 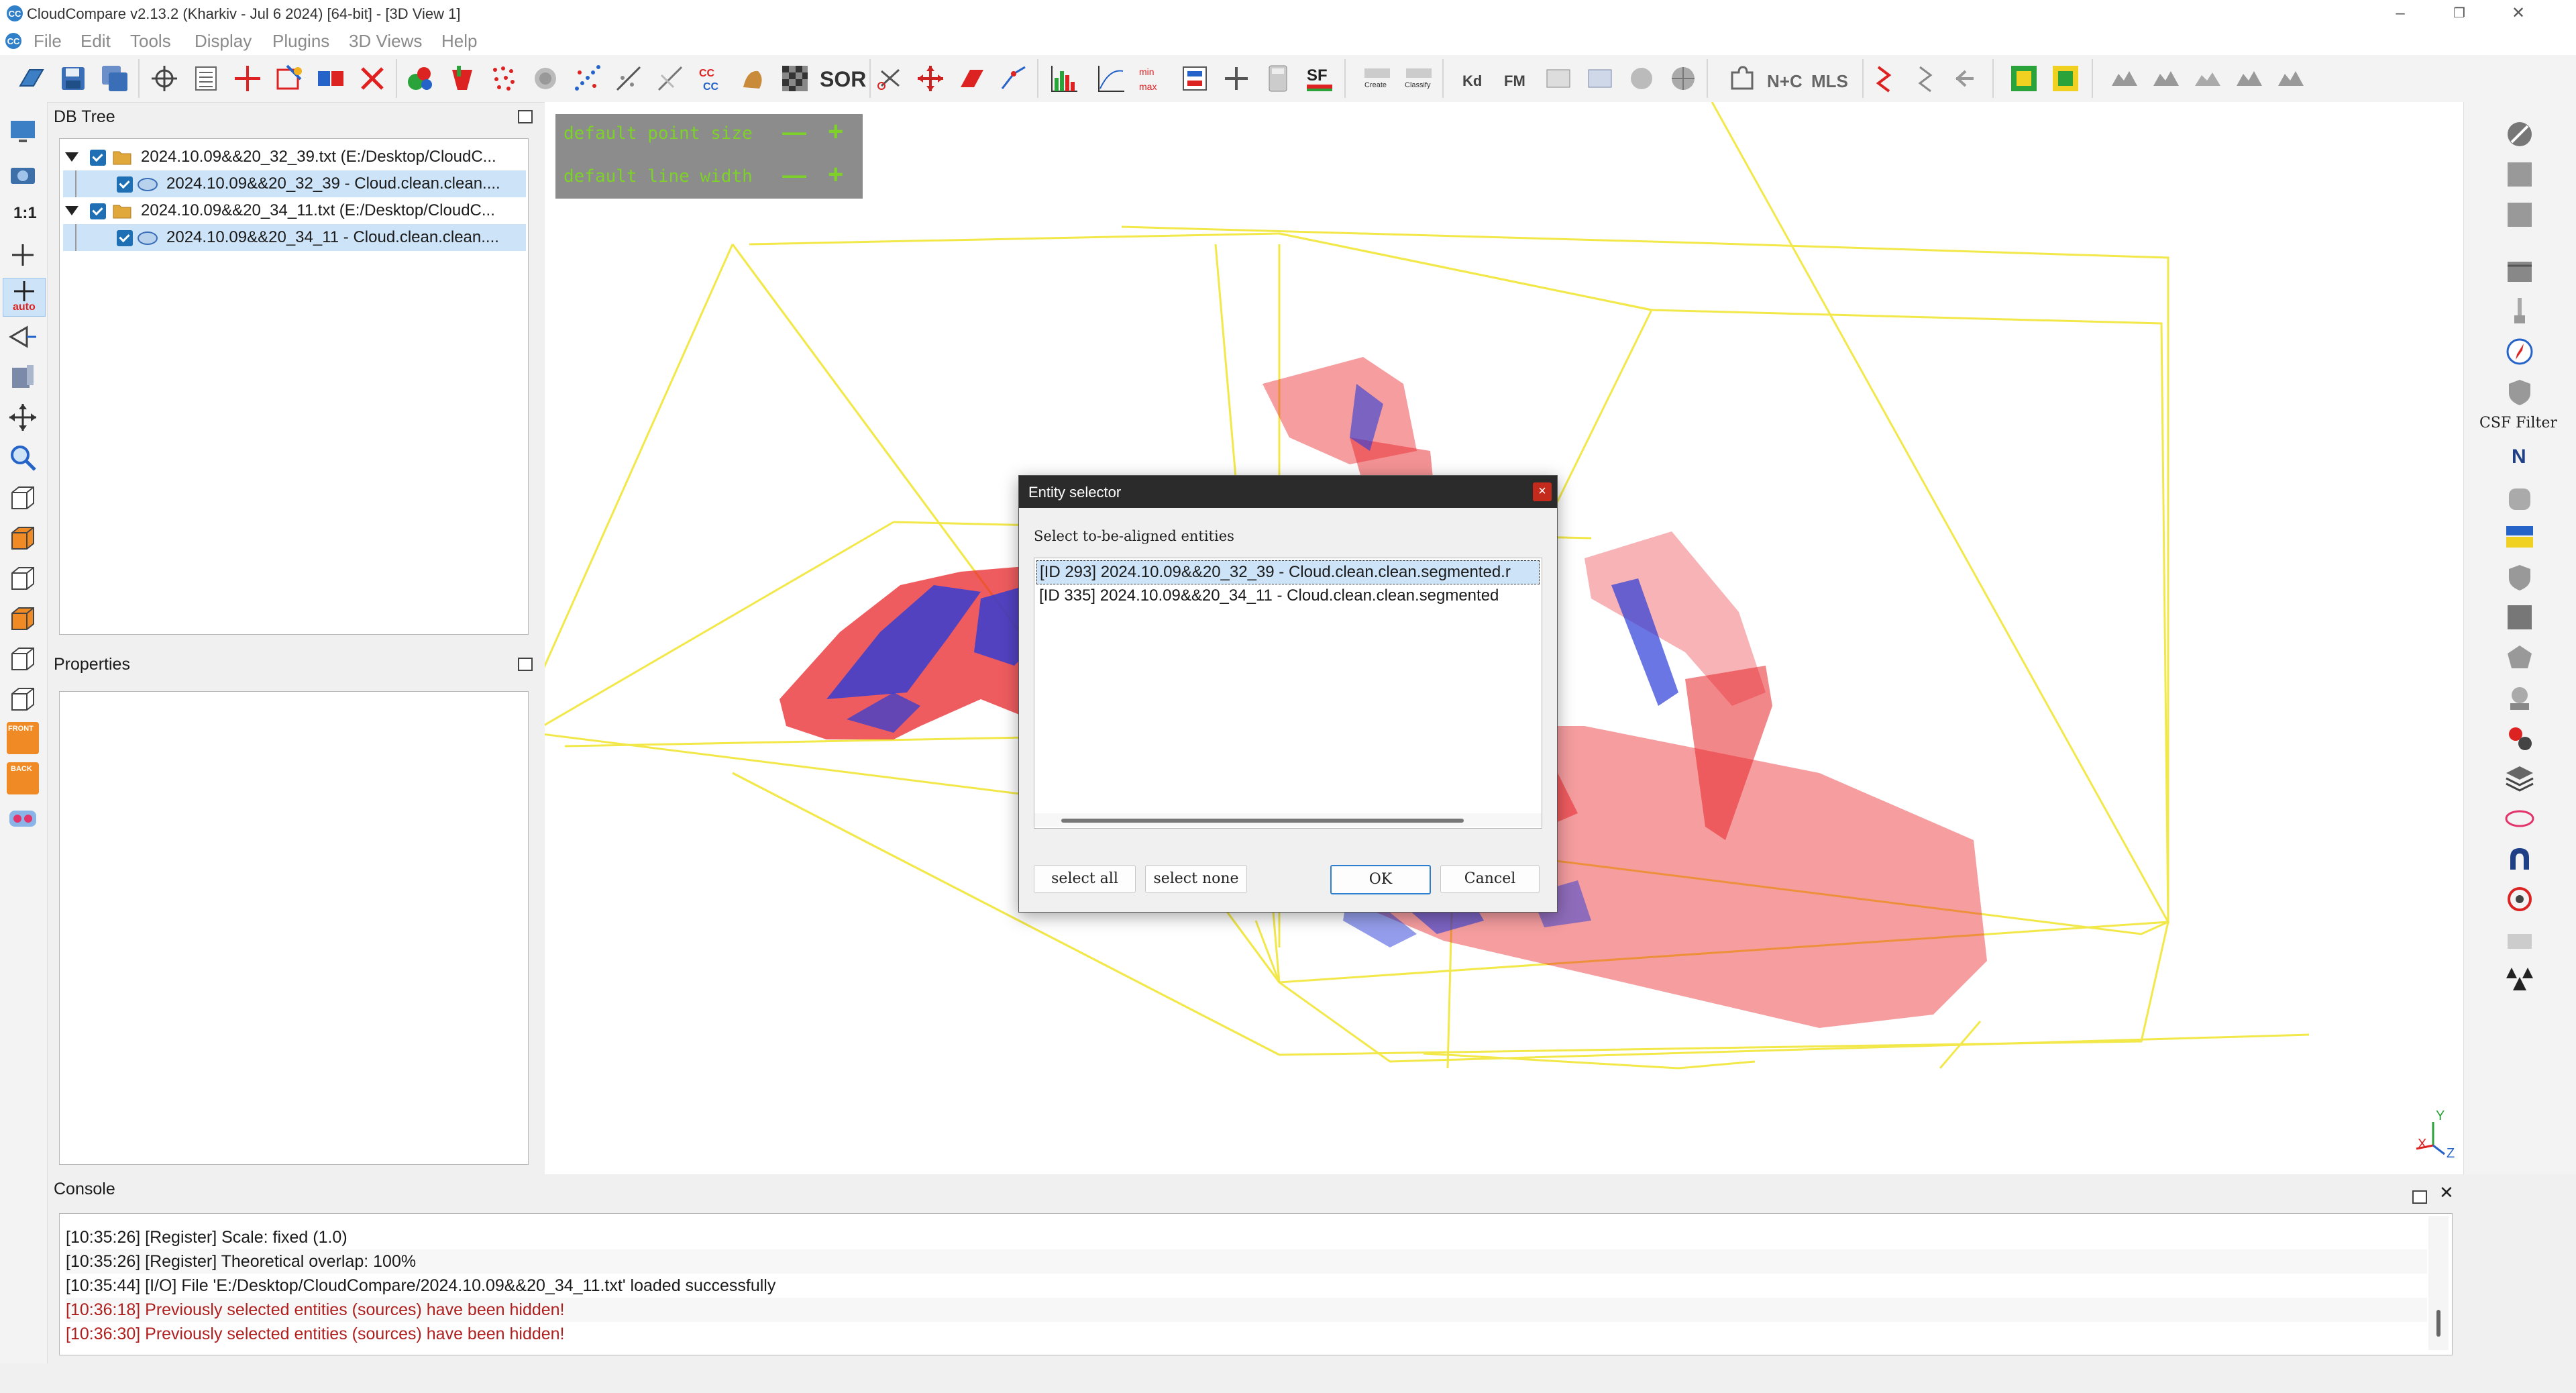 I want to click on dialog-close-icon: ×, so click(x=1542, y=491).